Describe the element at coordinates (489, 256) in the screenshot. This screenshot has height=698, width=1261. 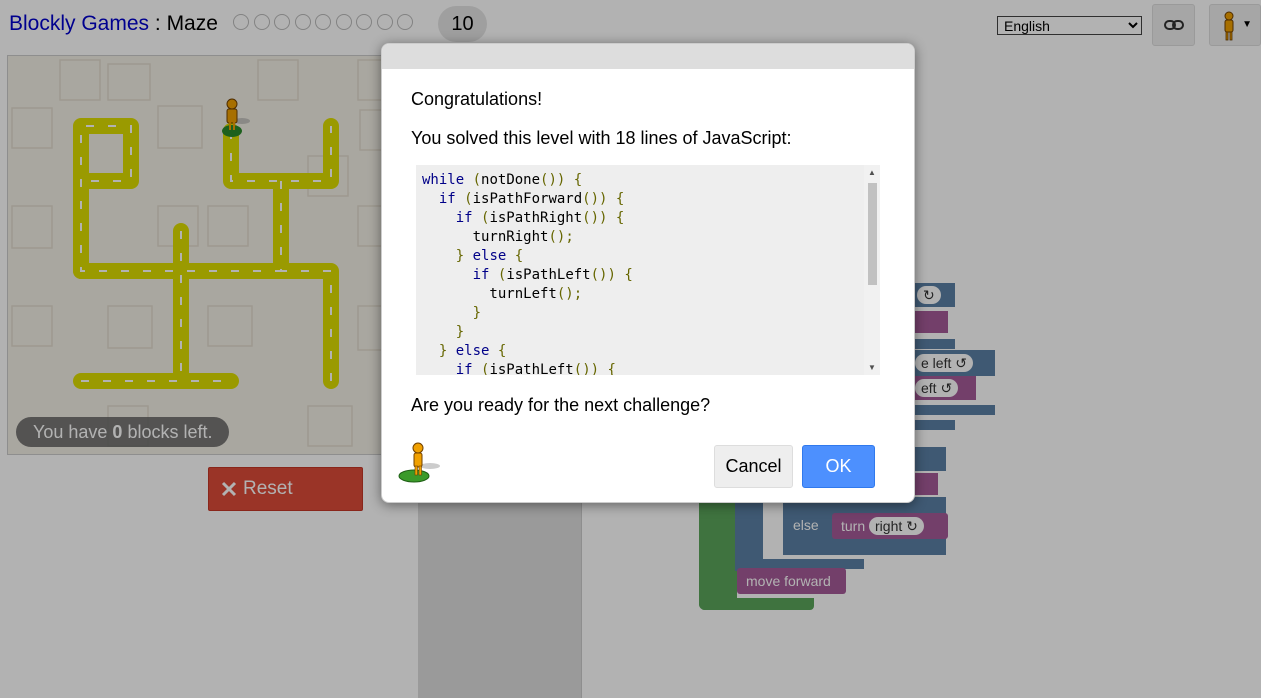
I see `code-line-5: } else {` at that location.